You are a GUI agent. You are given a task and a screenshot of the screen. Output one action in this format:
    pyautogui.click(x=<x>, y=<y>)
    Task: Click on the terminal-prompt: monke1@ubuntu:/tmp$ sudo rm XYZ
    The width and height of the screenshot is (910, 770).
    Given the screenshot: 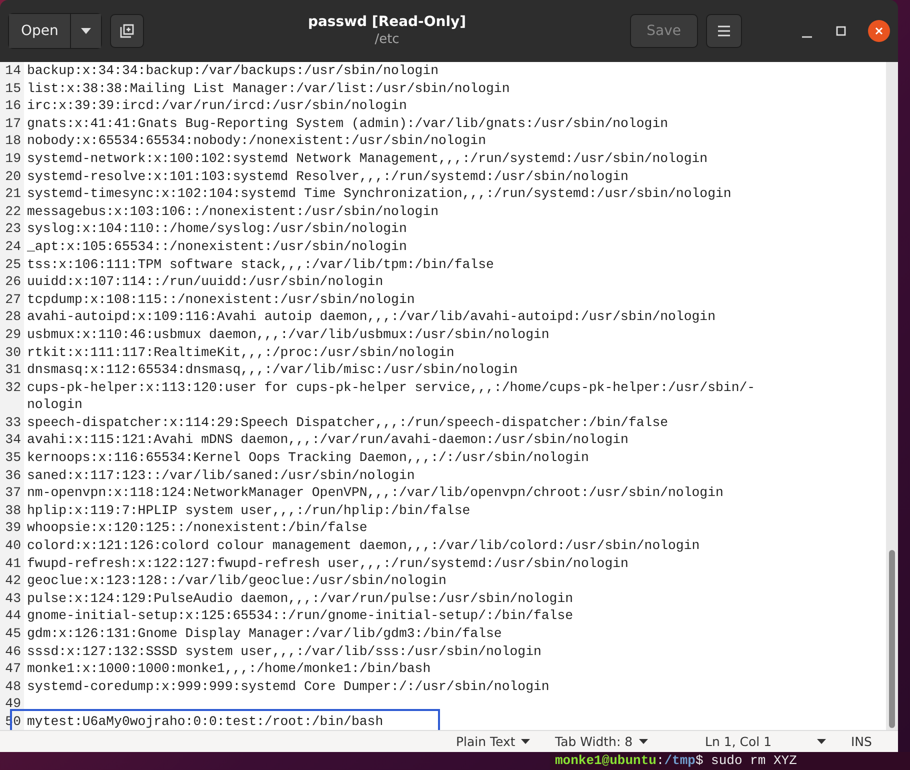 What is the action you would take?
    pyautogui.click(x=676, y=760)
    